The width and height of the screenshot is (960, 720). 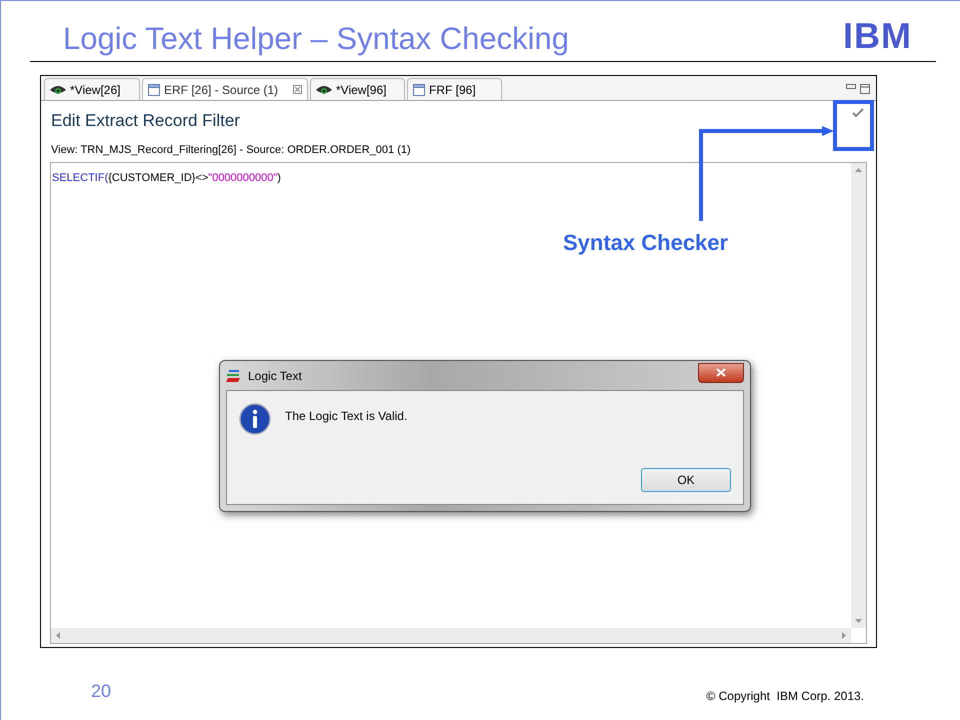 What do you see at coordinates (844, 635) in the screenshot?
I see `scroll-right-icon` at bounding box center [844, 635].